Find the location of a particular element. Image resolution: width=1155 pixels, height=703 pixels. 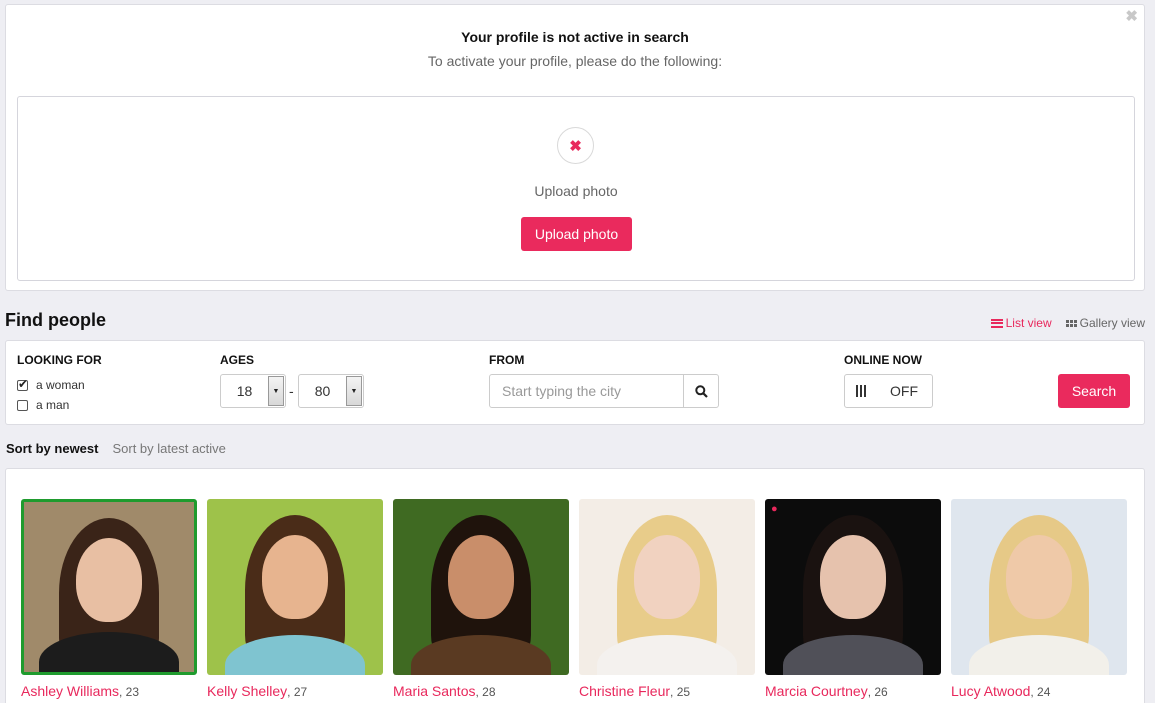

page-title: Find people is located at coordinates (55, 320).